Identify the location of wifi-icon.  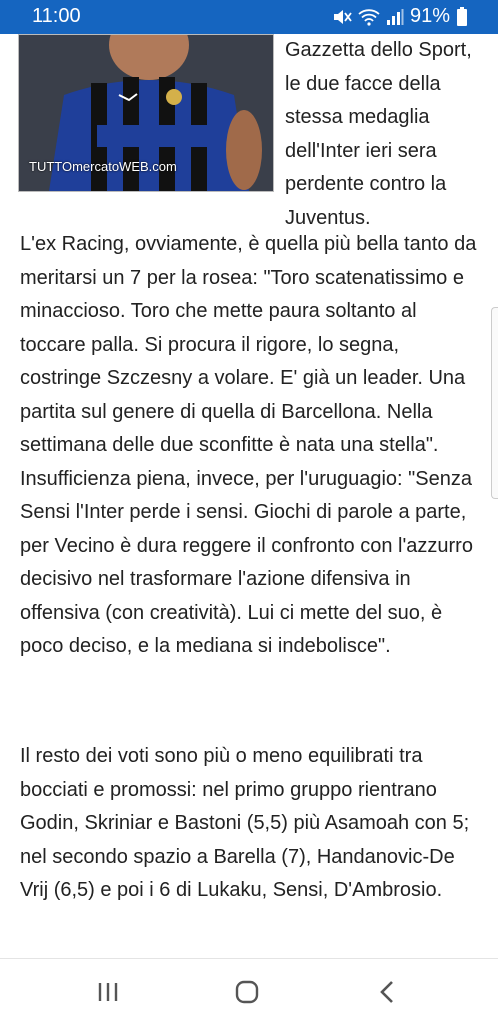
(369, 17).